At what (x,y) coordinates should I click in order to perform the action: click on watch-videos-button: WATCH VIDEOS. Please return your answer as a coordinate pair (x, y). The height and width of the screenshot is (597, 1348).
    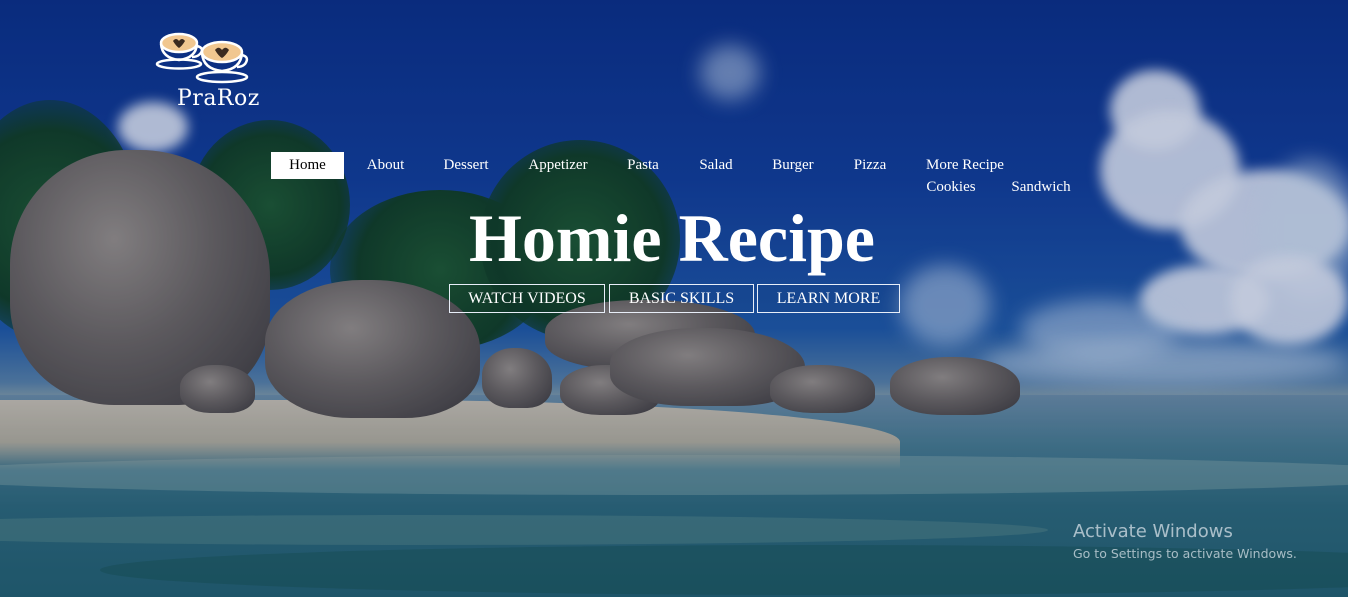
    Looking at the image, I should click on (527, 298).